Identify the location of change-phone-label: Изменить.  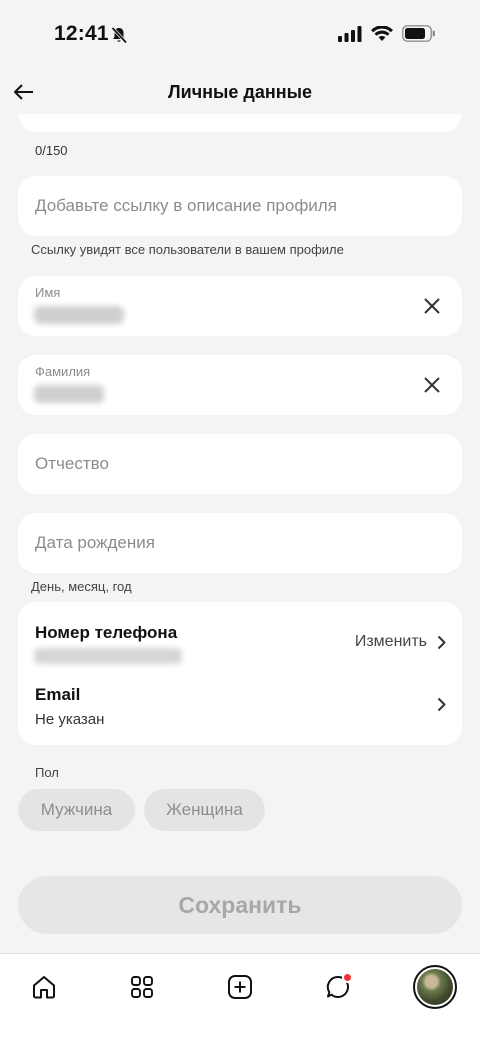
(390, 641).